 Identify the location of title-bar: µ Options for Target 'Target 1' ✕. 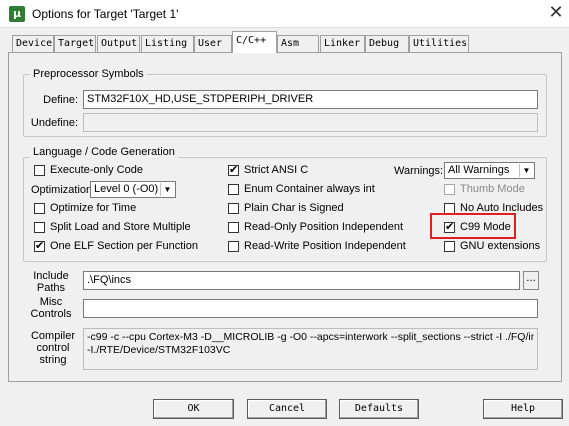
(284, 14).